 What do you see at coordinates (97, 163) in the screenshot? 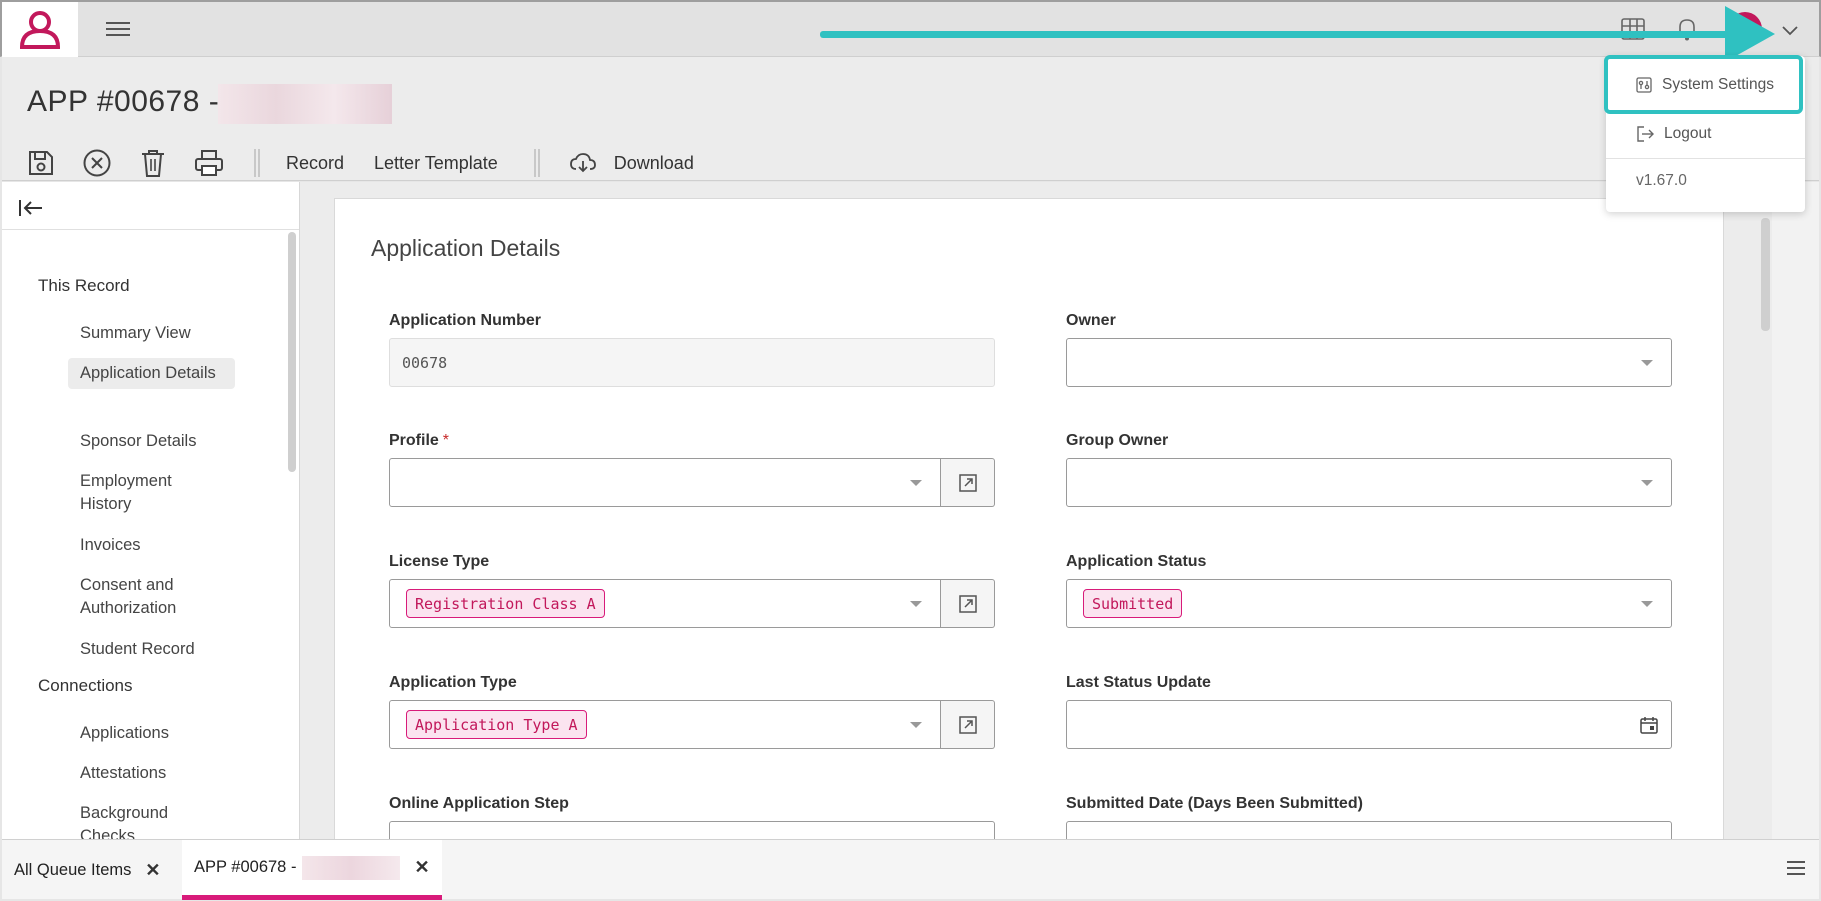
I see `cancel-icon` at bounding box center [97, 163].